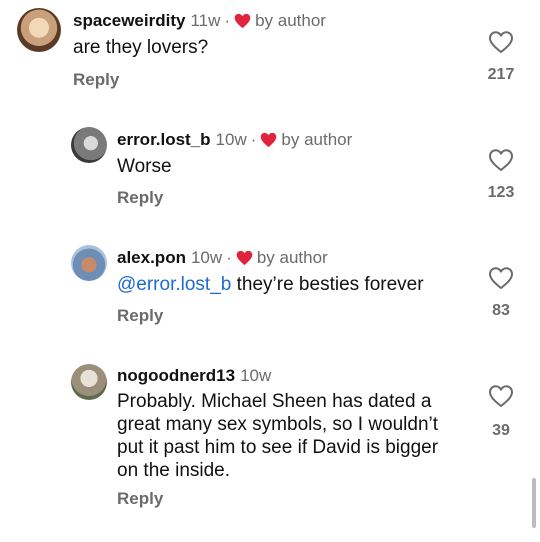  Describe the element at coordinates (534, 503) in the screenshot. I see `scrollbar` at that location.